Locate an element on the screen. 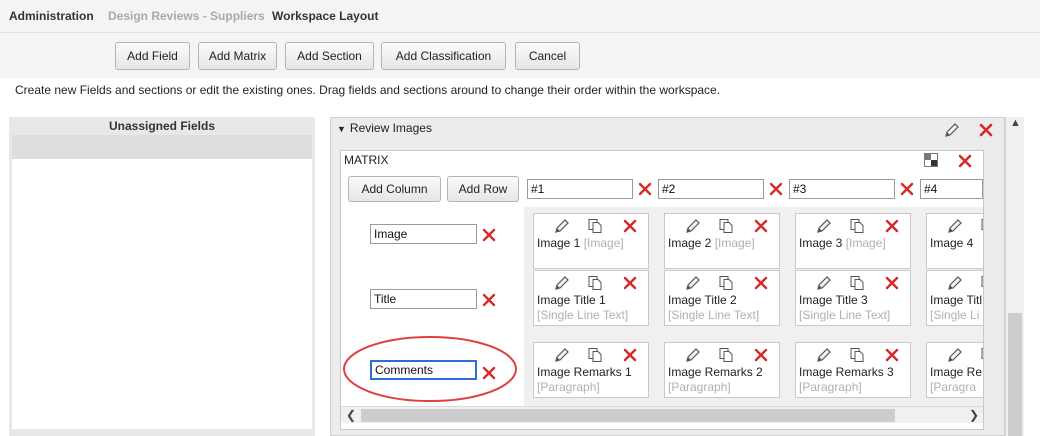 Image resolution: width=1040 pixels, height=436 pixels. matrix-settings-icon is located at coordinates (931, 160).